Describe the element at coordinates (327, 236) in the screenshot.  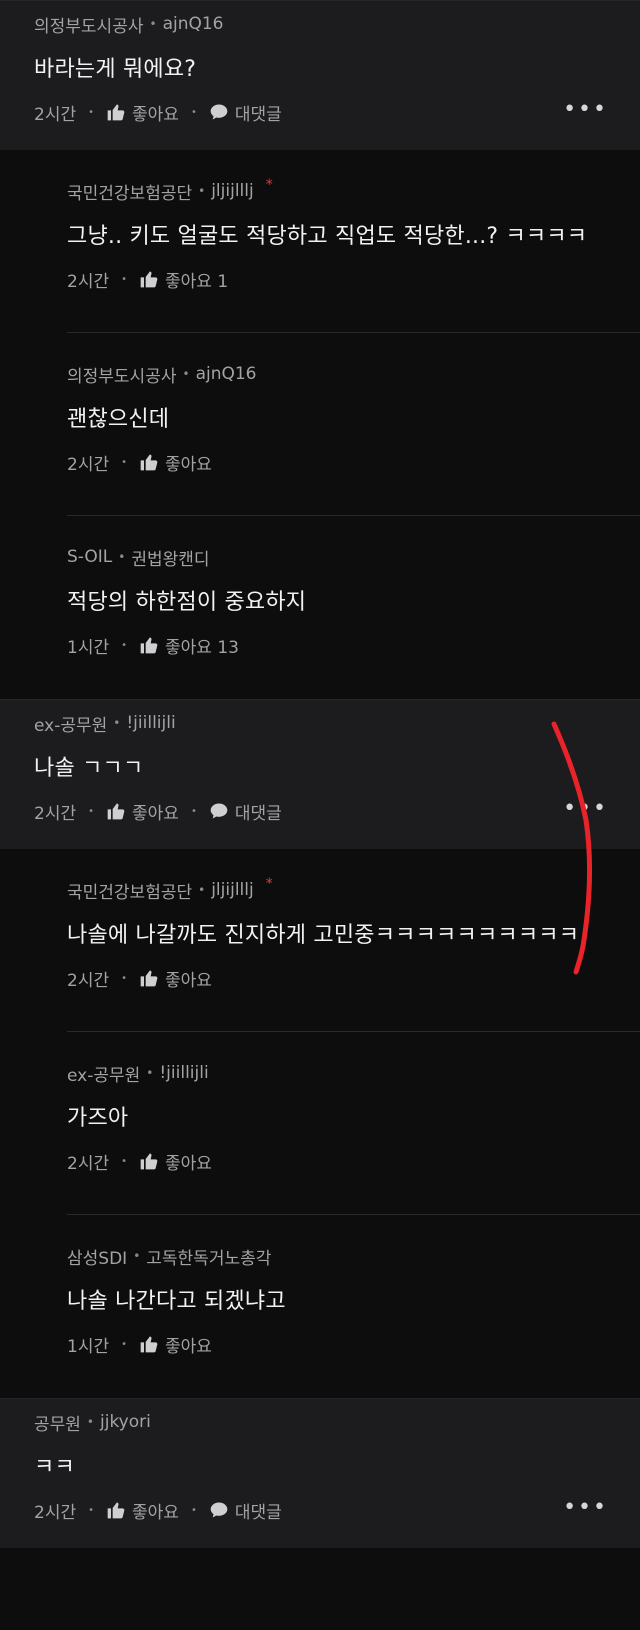
I see `reply-text: 그냥.. 키도 얼굴도 적당하고 직업도 적당한...? ㅋㅋㅋㅋ` at that location.